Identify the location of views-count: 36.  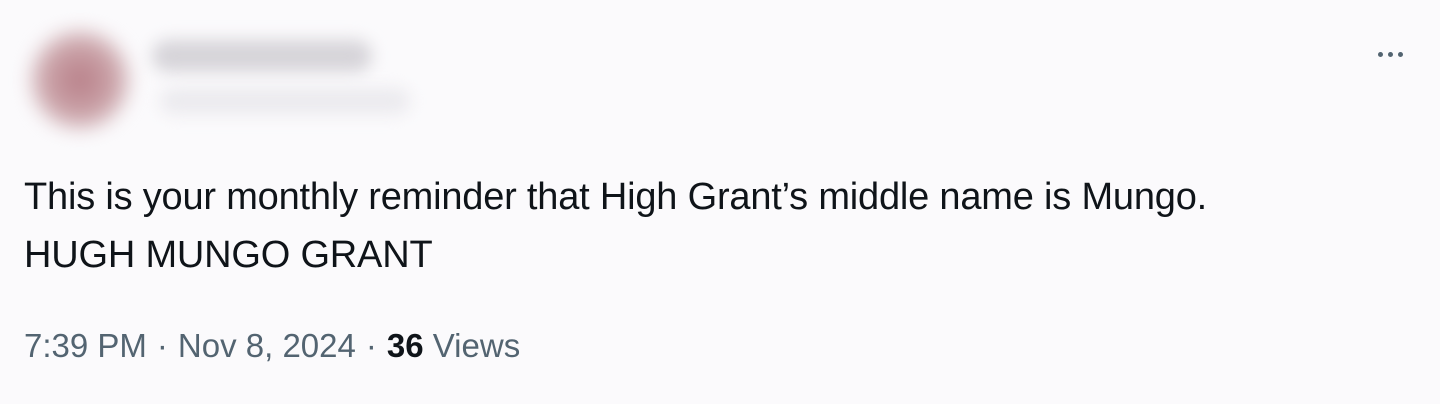
(405, 345).